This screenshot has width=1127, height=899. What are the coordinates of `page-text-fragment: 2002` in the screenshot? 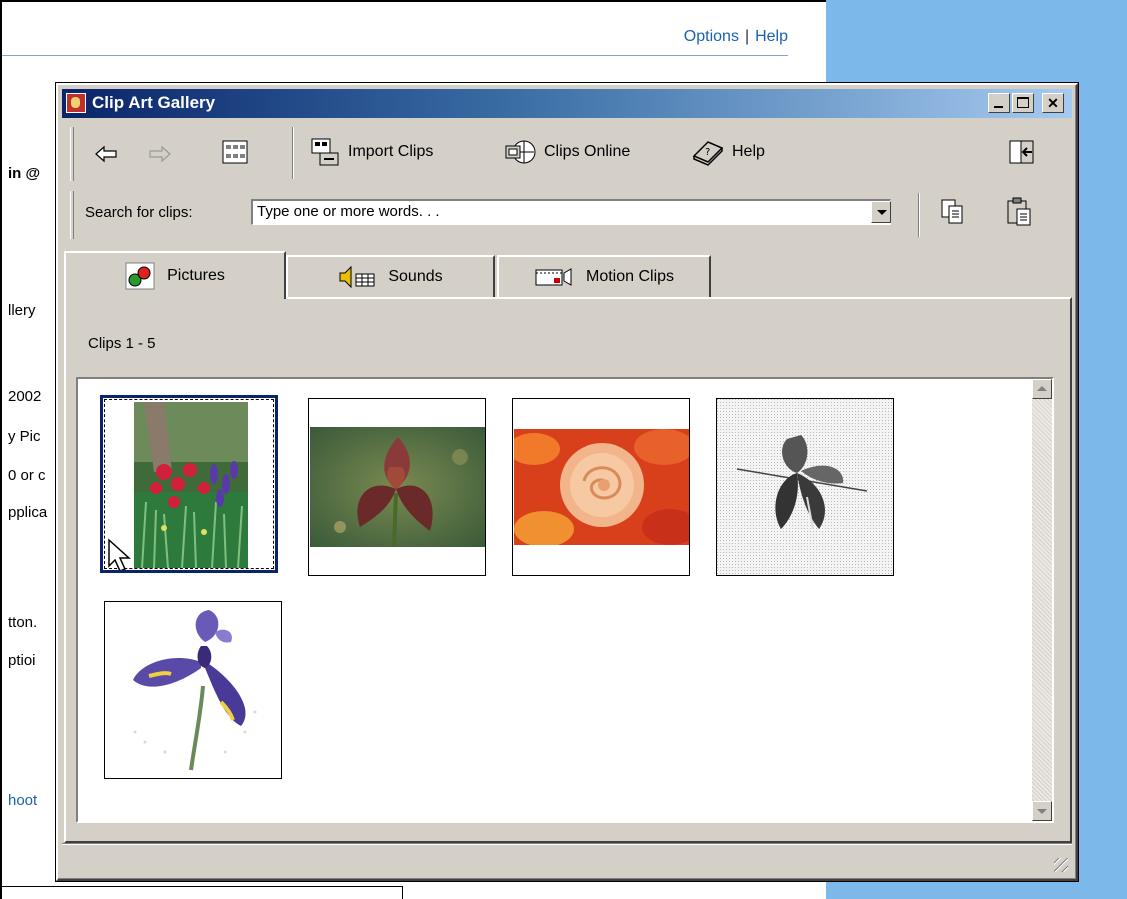 It's located at (25, 396).